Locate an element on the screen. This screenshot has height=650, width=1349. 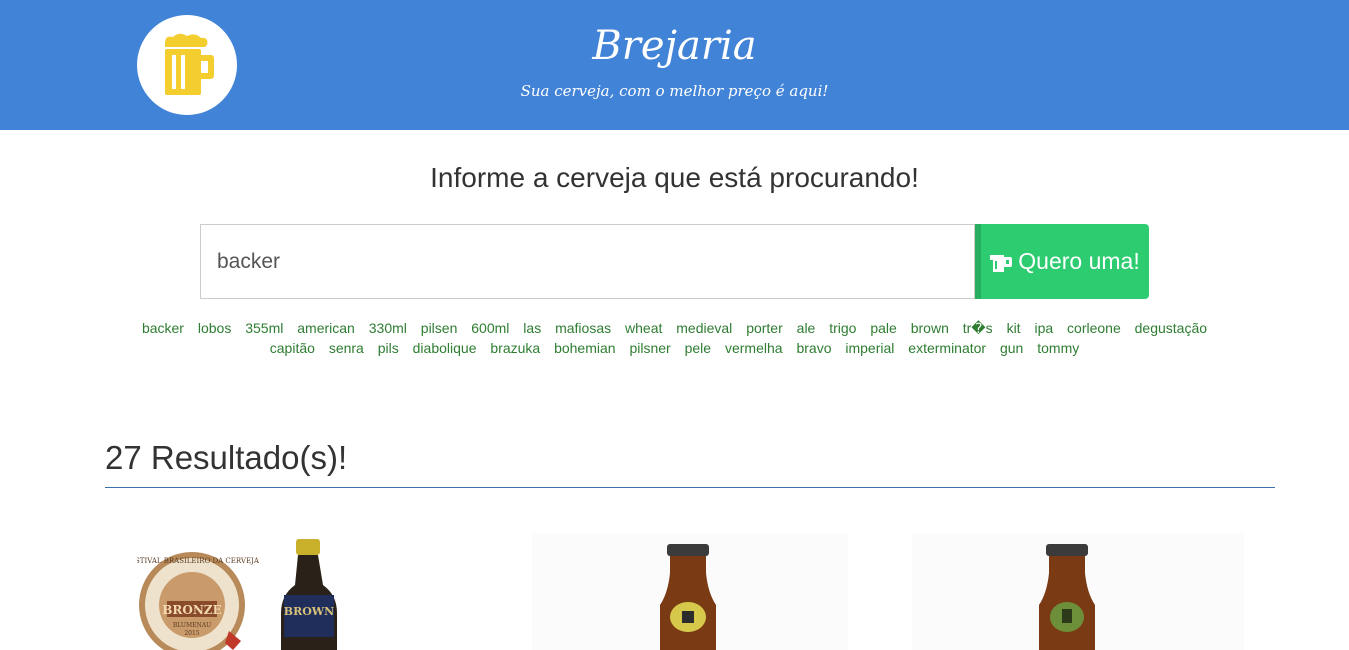
tag-link: bravo is located at coordinates (813, 348).